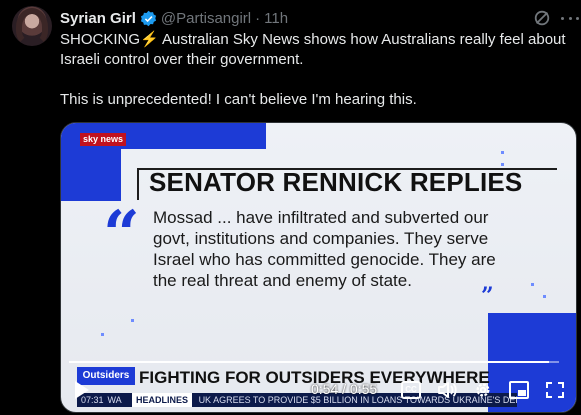 Image resolution: width=581 pixels, height=415 pixels. What do you see at coordinates (206, 18) in the screenshot?
I see `author-handle: @Partisangirl` at bounding box center [206, 18].